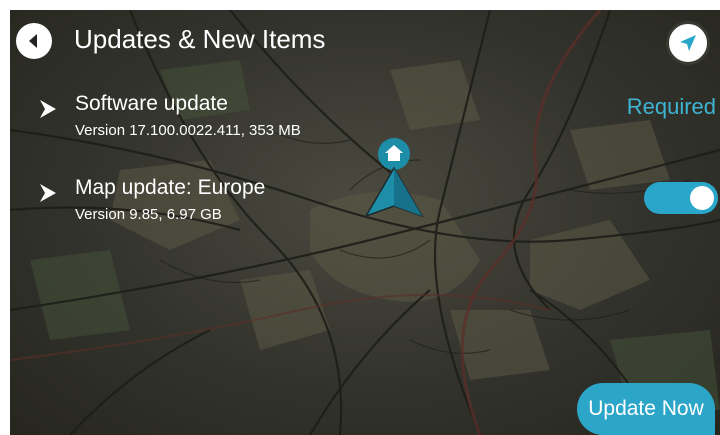  Describe the element at coordinates (365, 206) in the screenshot. I see `list-item-map-update: Map update: Europe Version 9.85, 6.97 GB` at that location.